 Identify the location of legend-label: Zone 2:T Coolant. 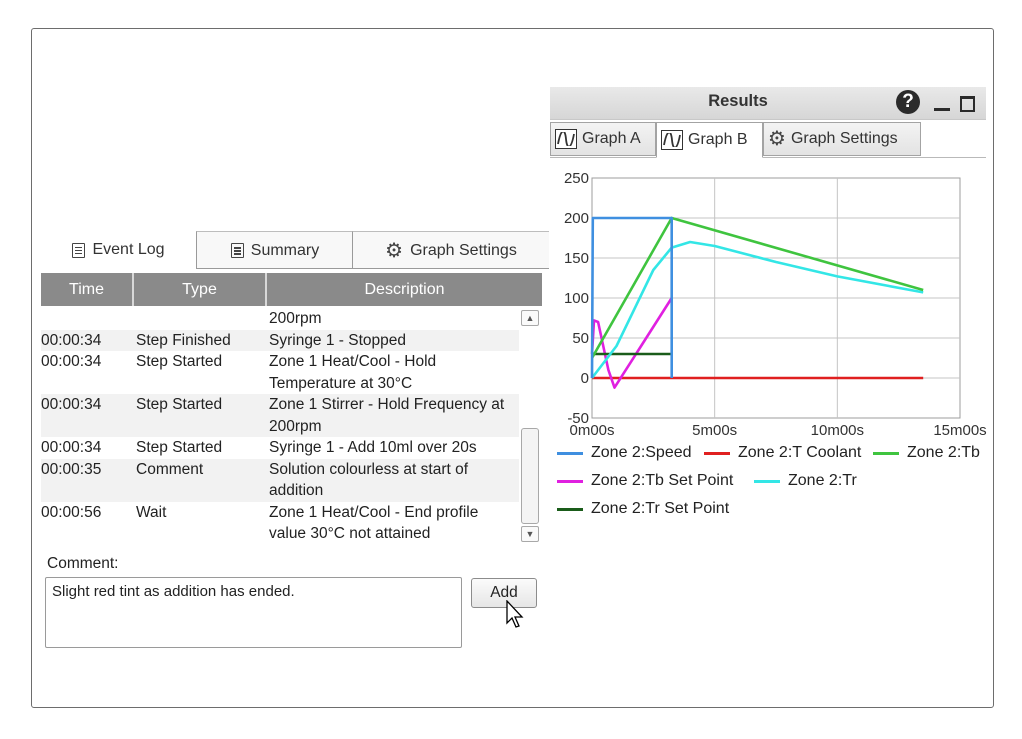
(800, 452).